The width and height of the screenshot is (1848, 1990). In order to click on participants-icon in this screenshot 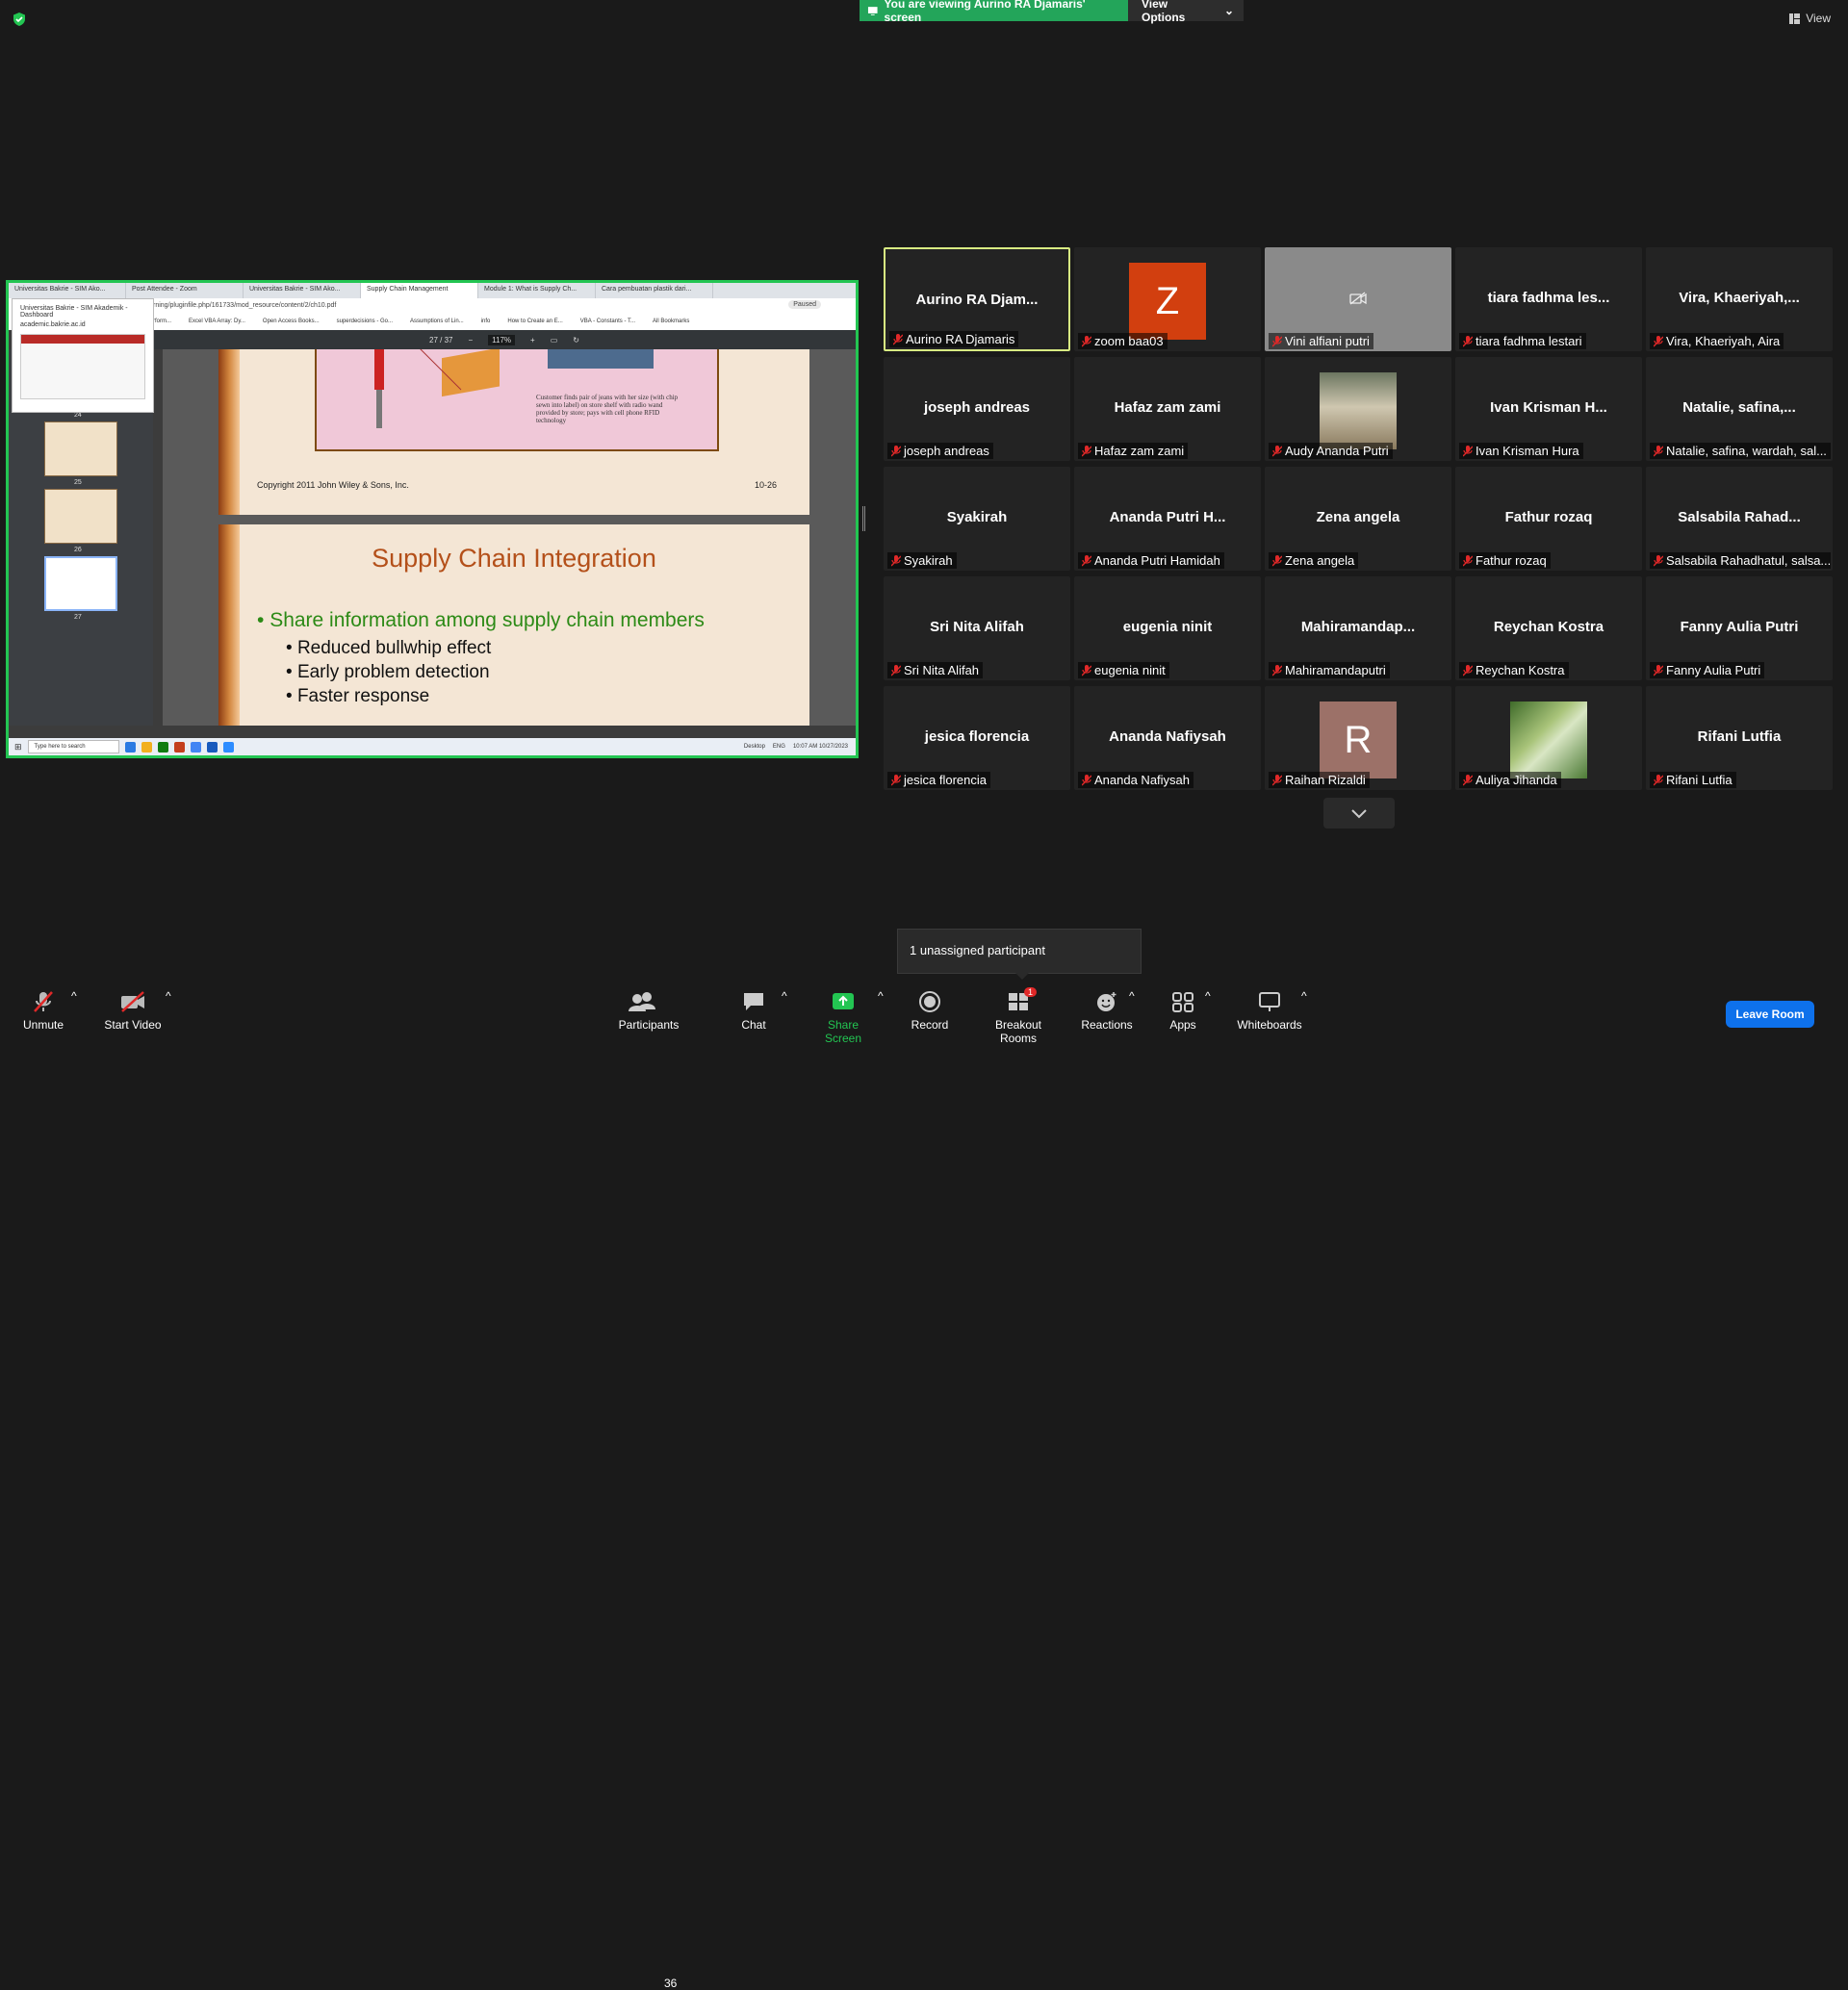, I will do `click(642, 1001)`.